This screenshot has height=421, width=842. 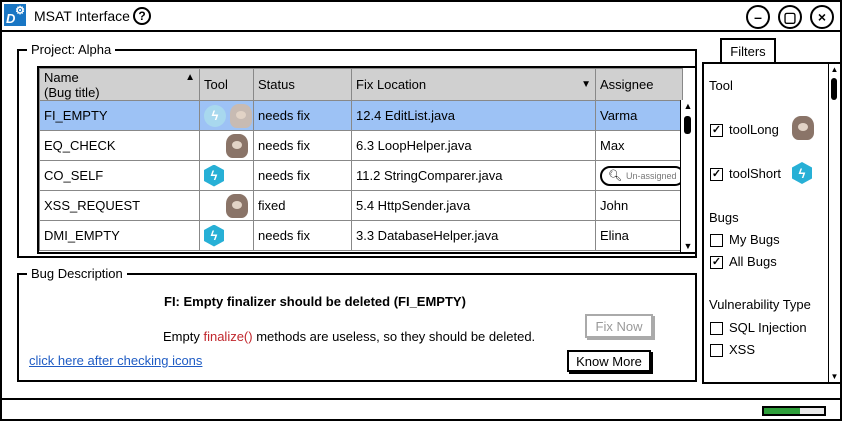 What do you see at coordinates (688, 246) in the screenshot?
I see `scroll-down-icon: ▼` at bounding box center [688, 246].